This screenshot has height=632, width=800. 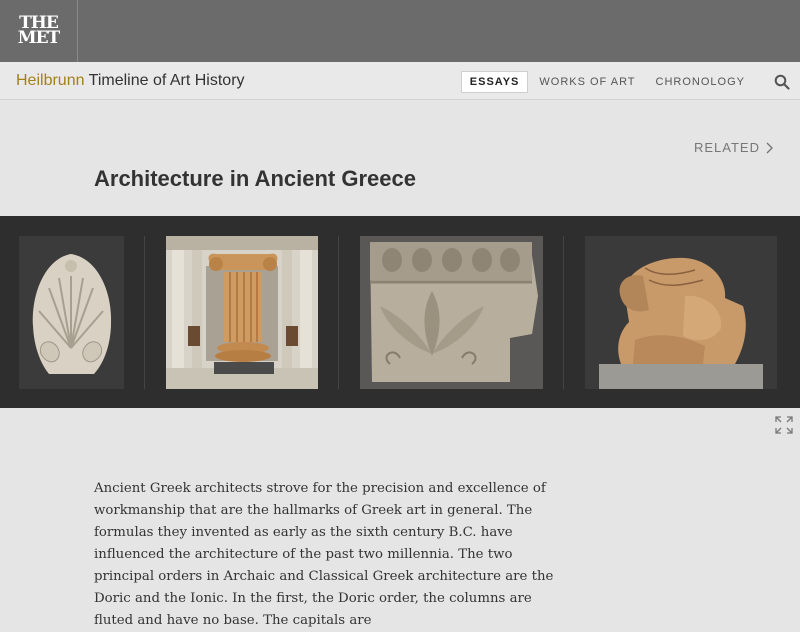 What do you see at coordinates (255, 178) in the screenshot?
I see `page-title: Architecture in Ancient Greece` at bounding box center [255, 178].